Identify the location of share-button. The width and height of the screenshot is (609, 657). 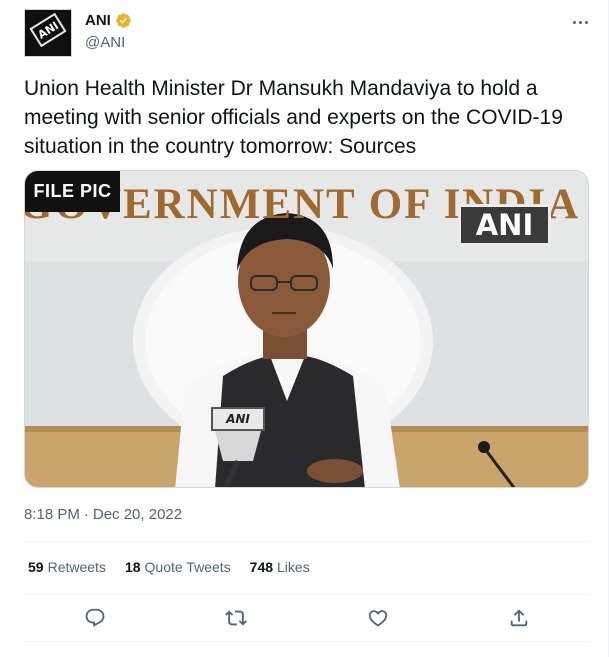
(519, 618).